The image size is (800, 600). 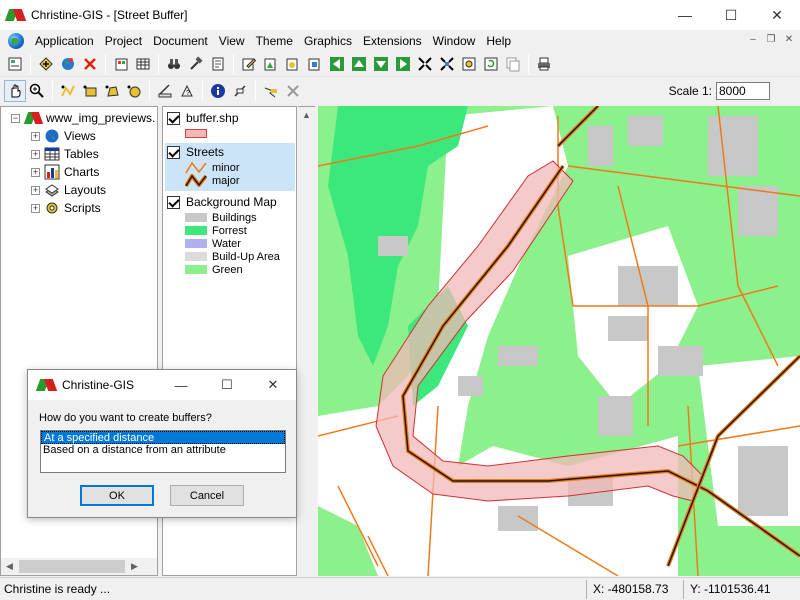 What do you see at coordinates (90, 91) in the screenshot?
I see `select-rect-button` at bounding box center [90, 91].